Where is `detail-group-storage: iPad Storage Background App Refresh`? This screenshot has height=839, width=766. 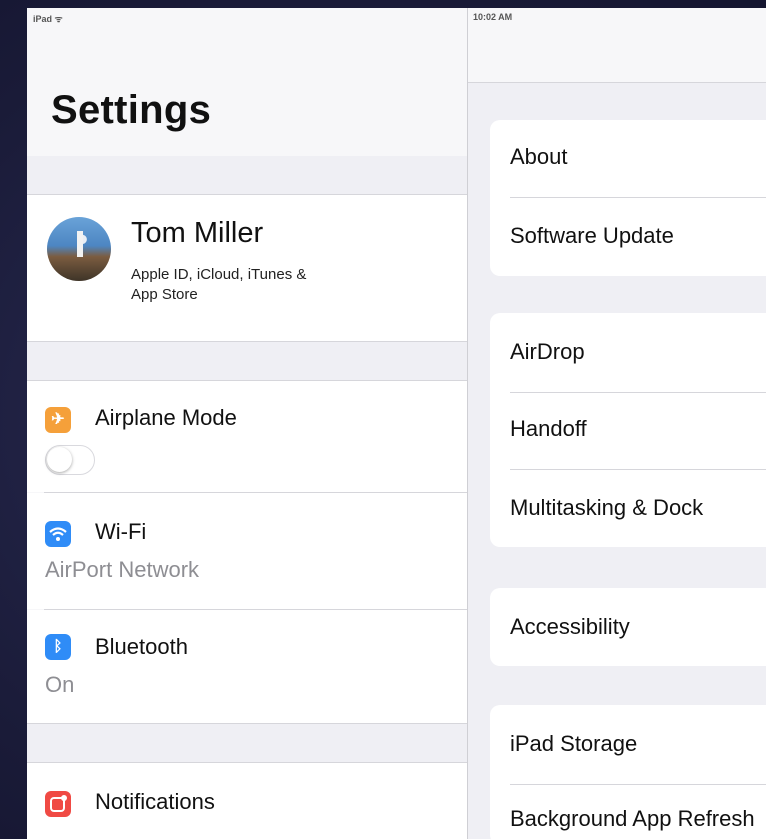
detail-group-storage: iPad Storage Background App Refresh is located at coordinates (628, 772).